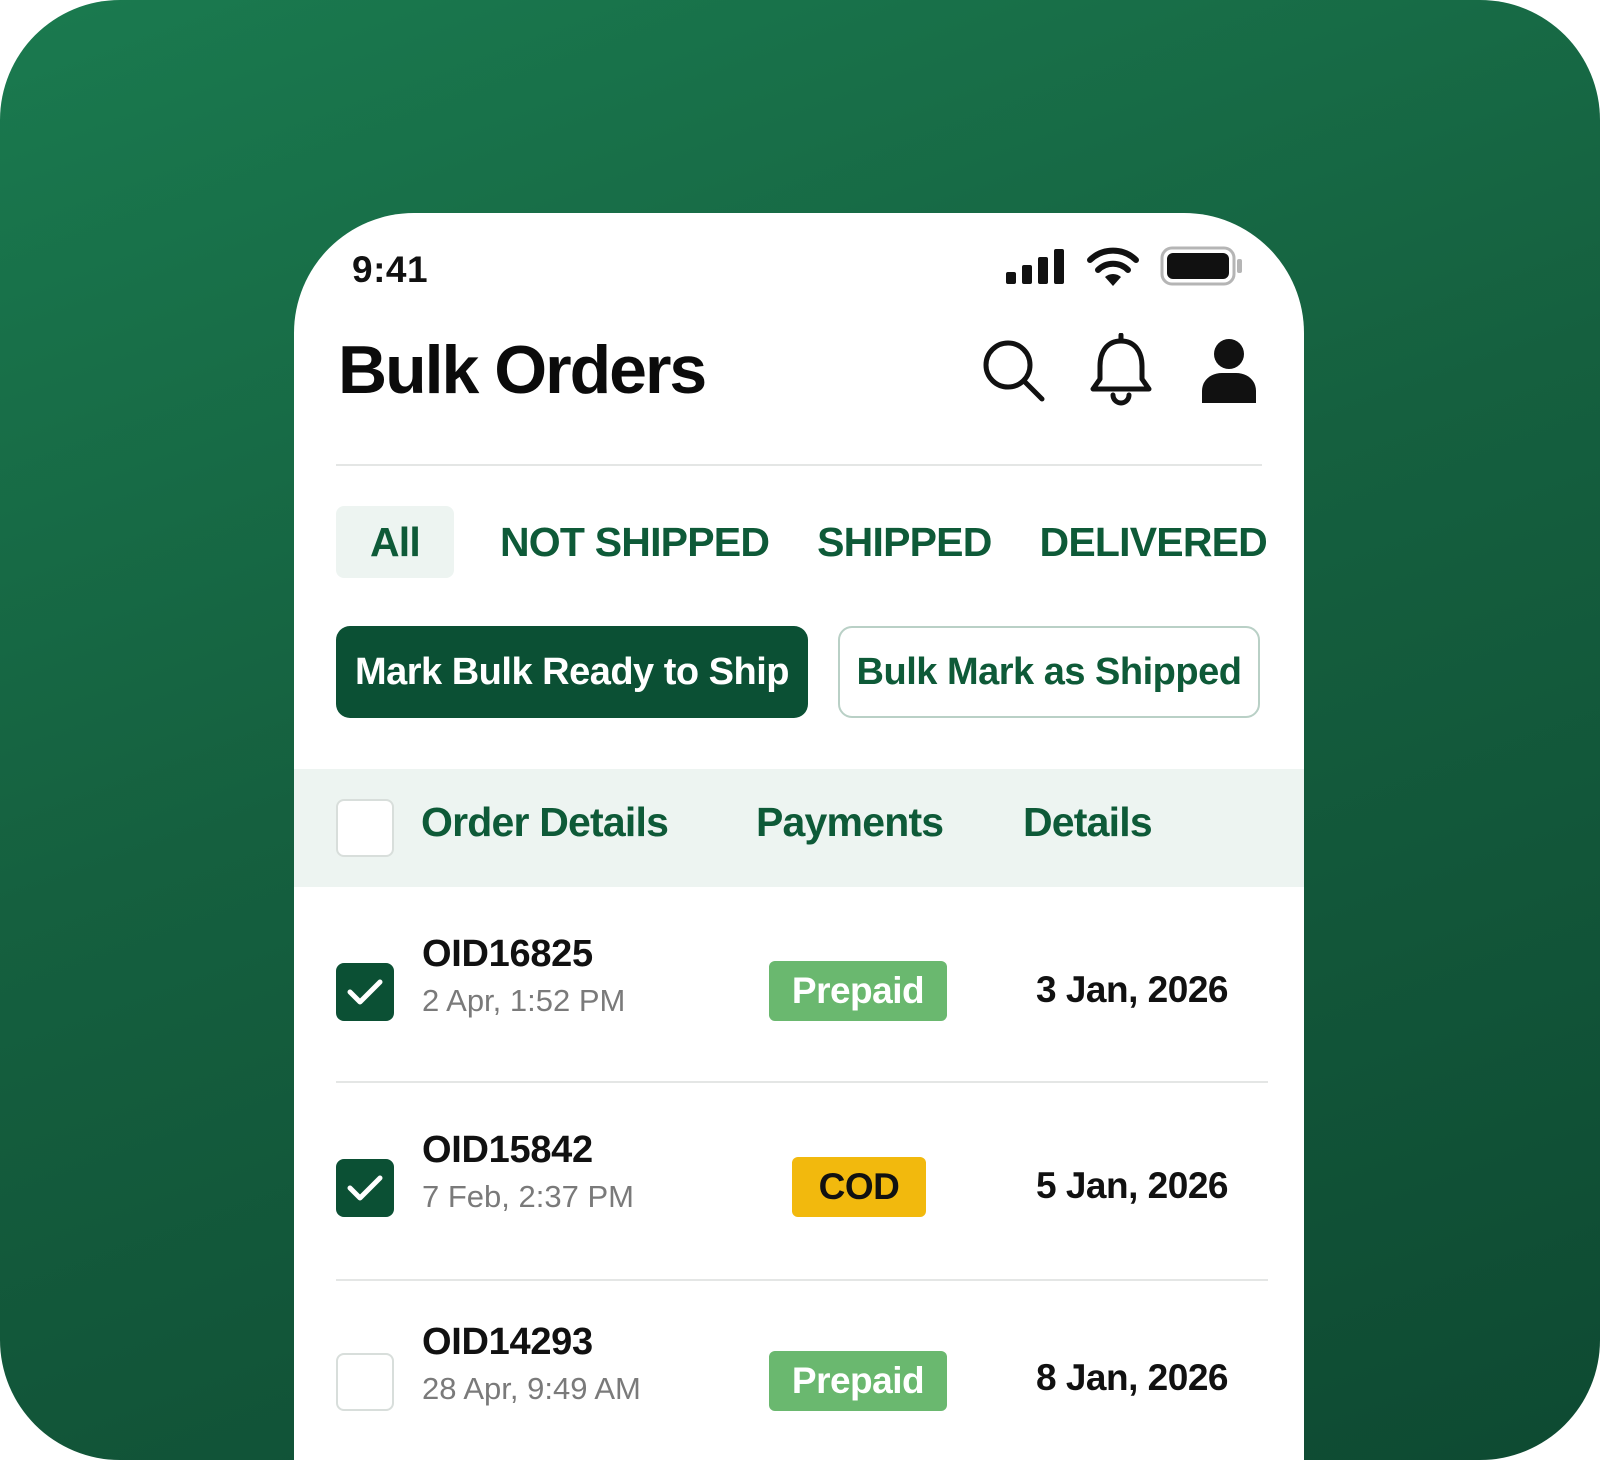  What do you see at coordinates (531, 1388) in the screenshot?
I see `order-time: 28 Apr, 9:49 AM` at bounding box center [531, 1388].